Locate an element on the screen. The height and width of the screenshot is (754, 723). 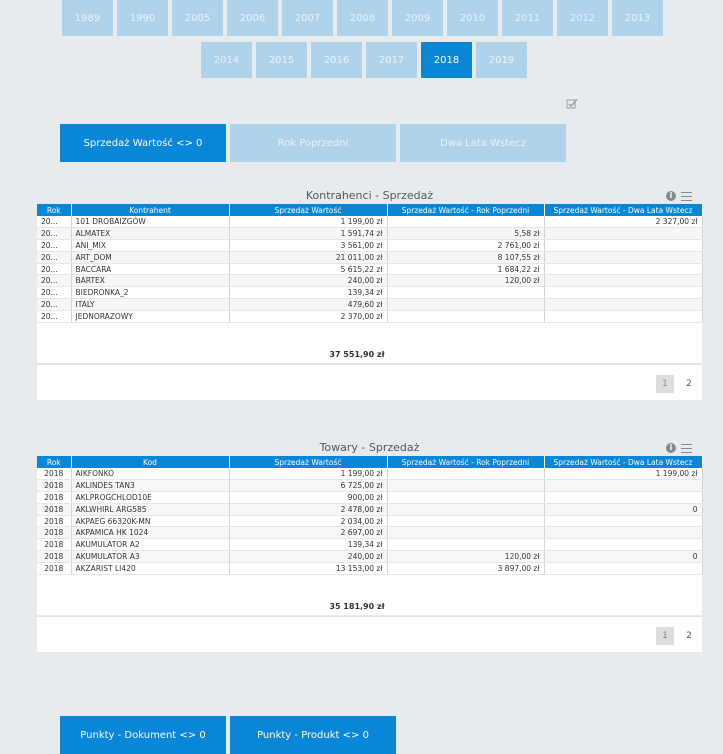
towary-title-text: Towary - Sprzedaż is located at coordinates (369, 447).